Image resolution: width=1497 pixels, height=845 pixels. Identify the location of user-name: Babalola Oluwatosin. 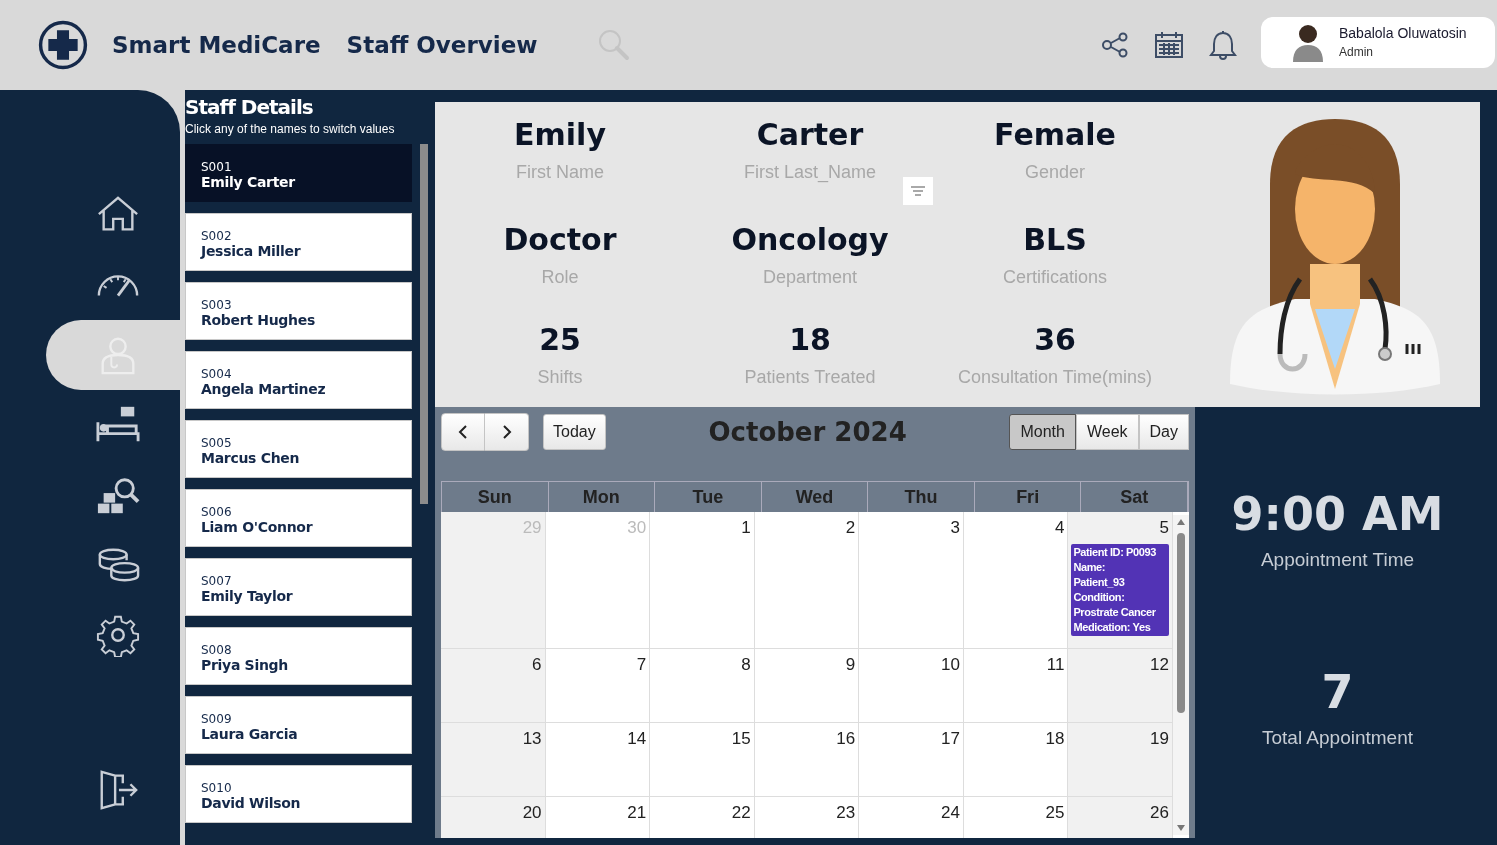
(1403, 33).